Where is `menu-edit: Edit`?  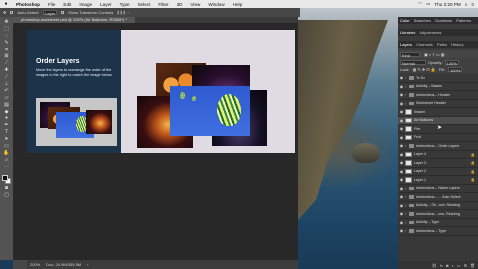 menu-edit: Edit is located at coordinates (67, 4).